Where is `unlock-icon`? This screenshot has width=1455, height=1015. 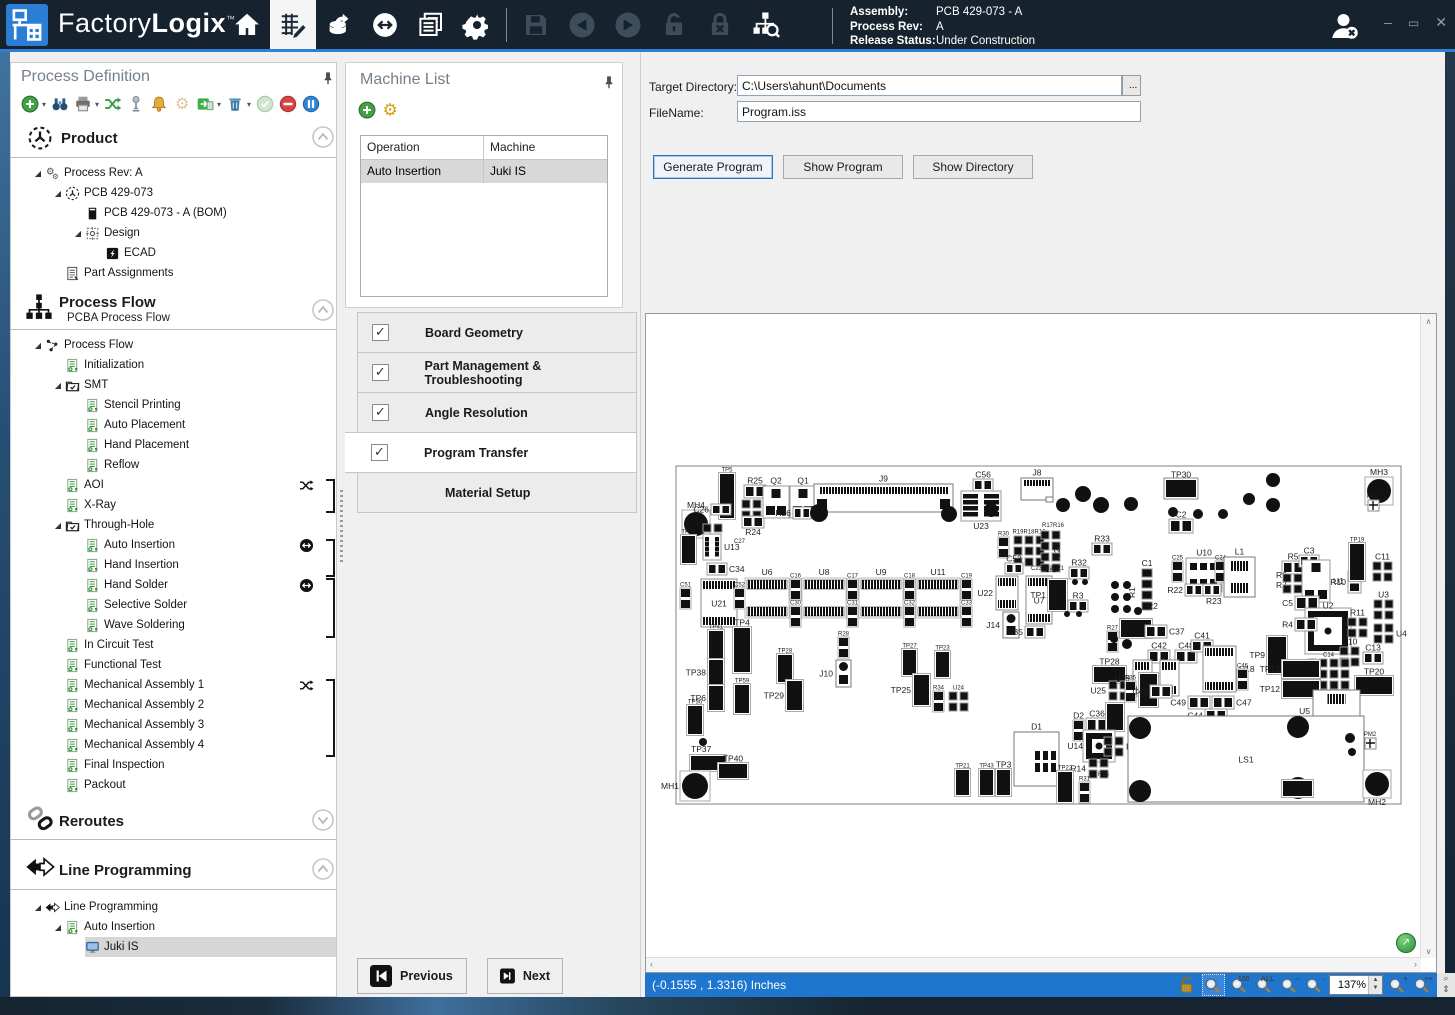
unlock-icon is located at coordinates (674, 24).